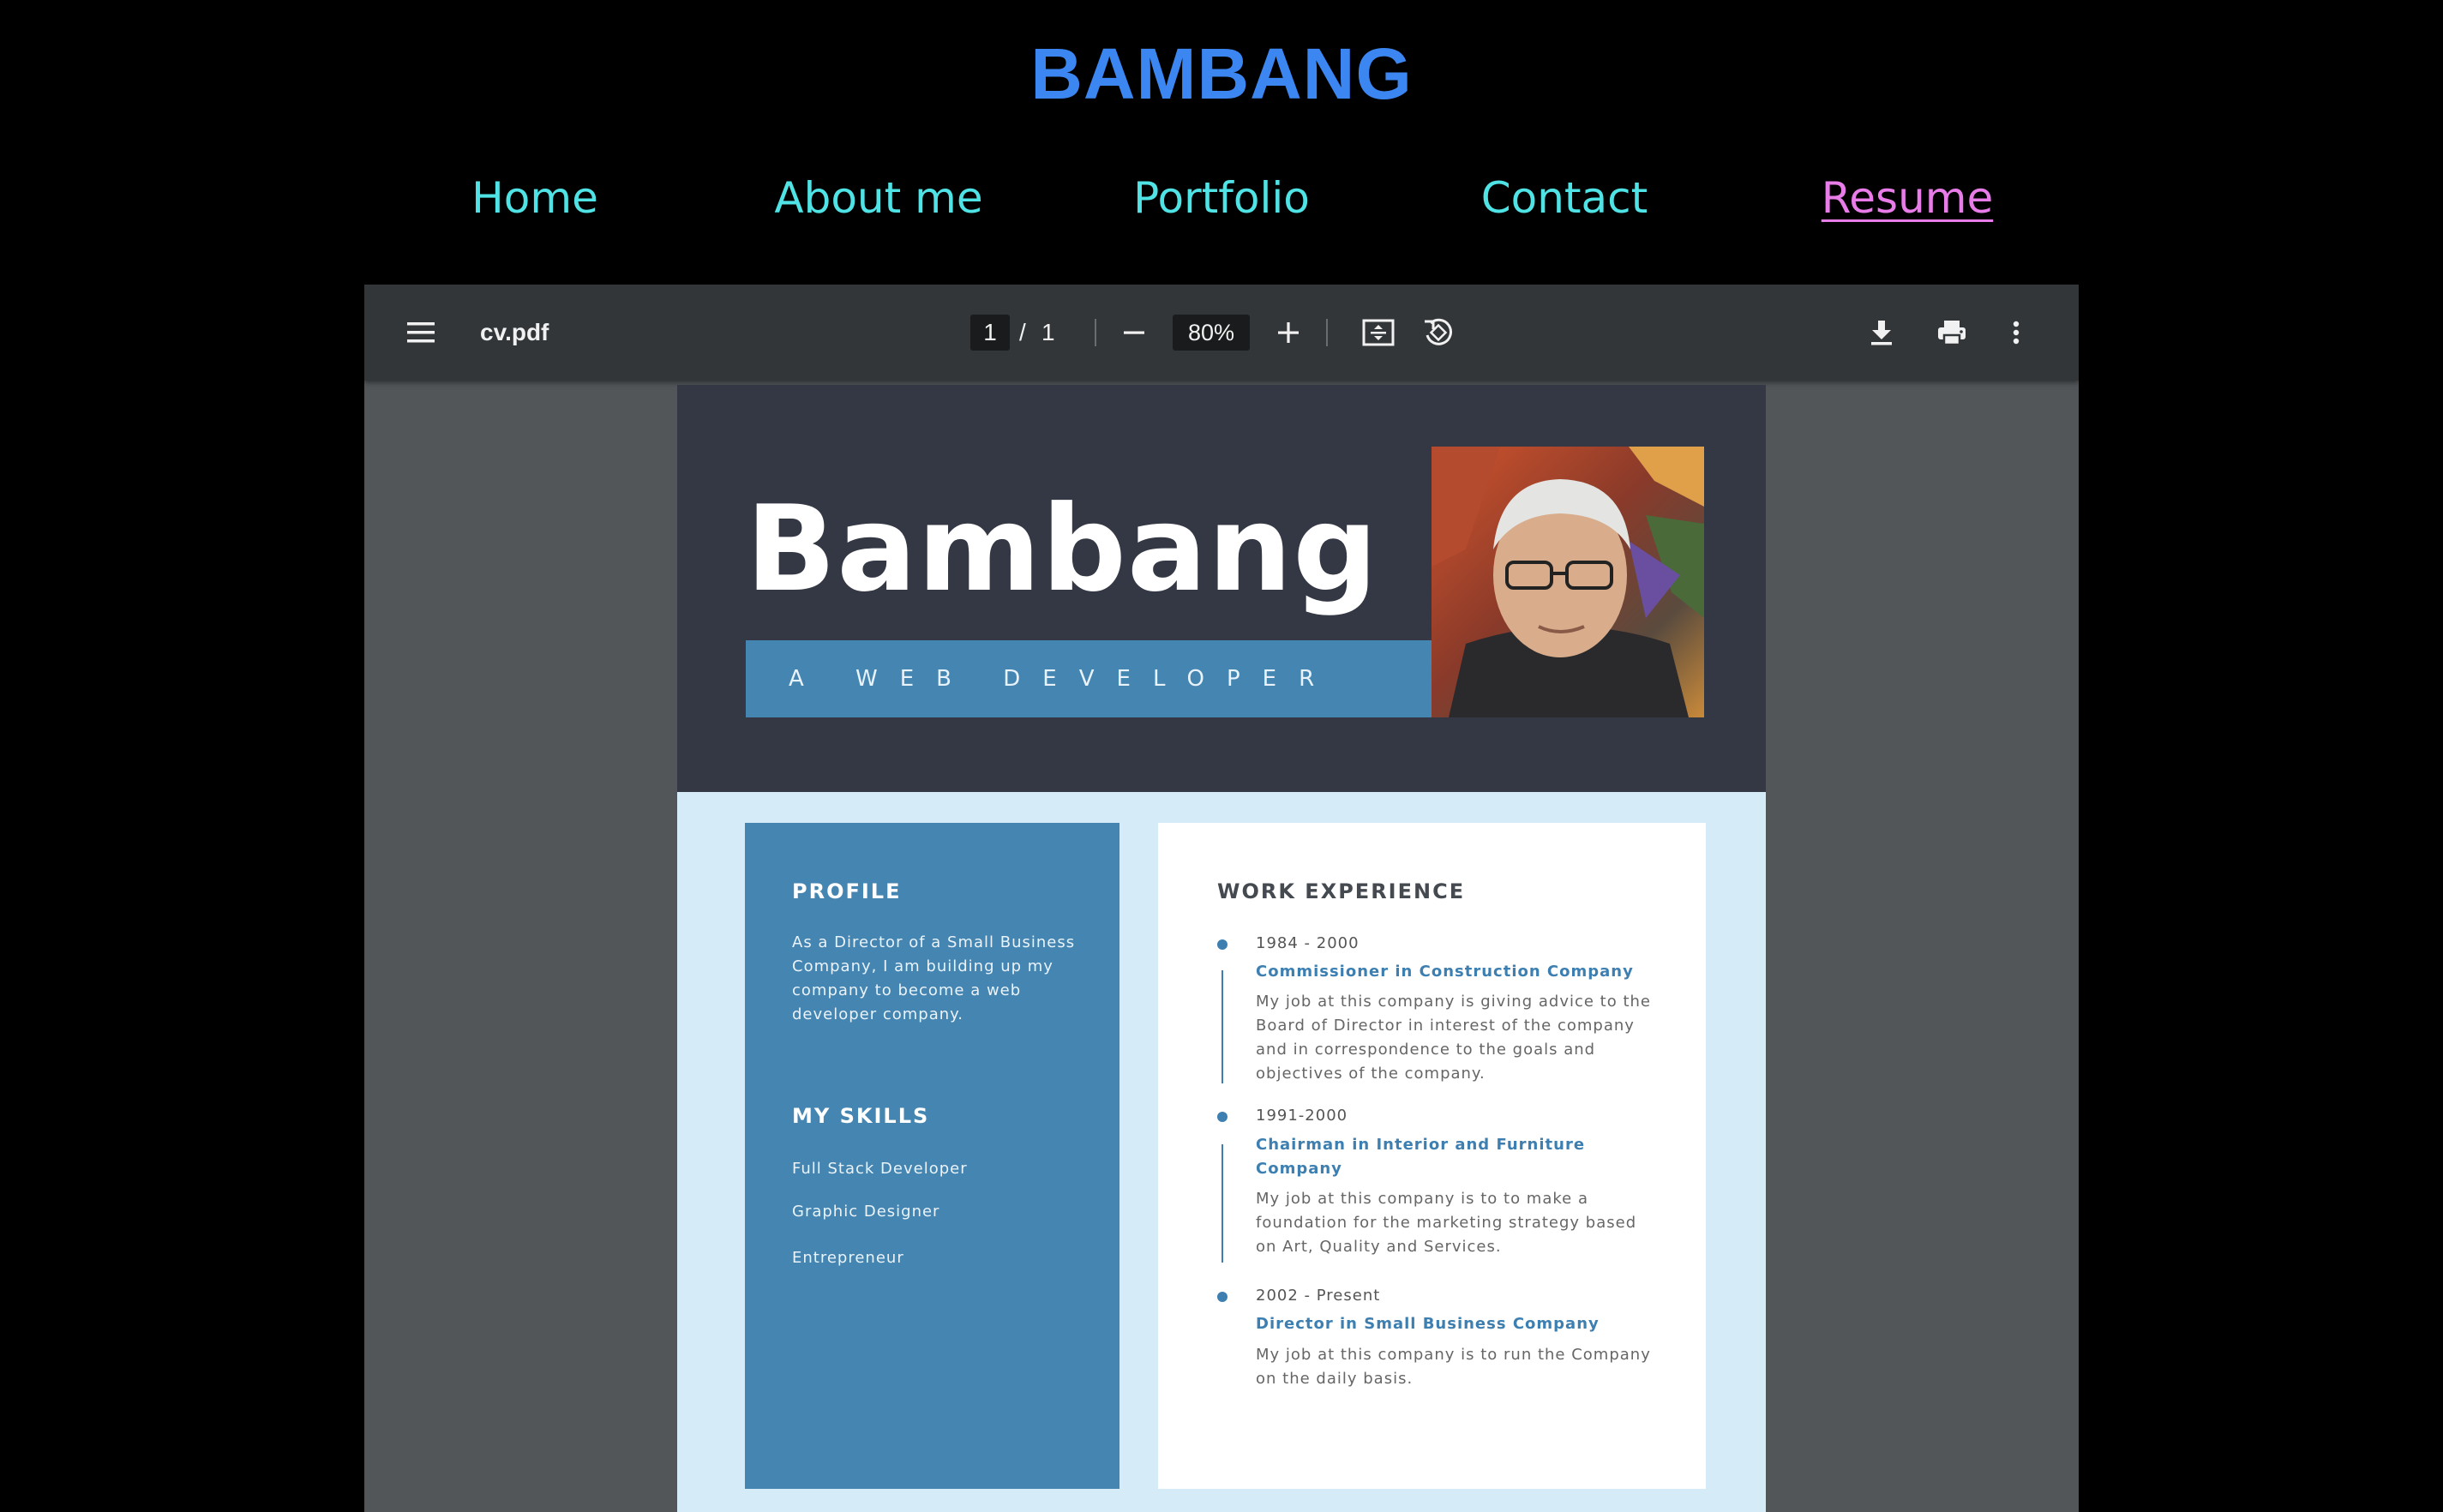 The image size is (2443, 1512). What do you see at coordinates (1428, 1324) in the screenshot?
I see `job-title: Director in Small Business Company` at bounding box center [1428, 1324].